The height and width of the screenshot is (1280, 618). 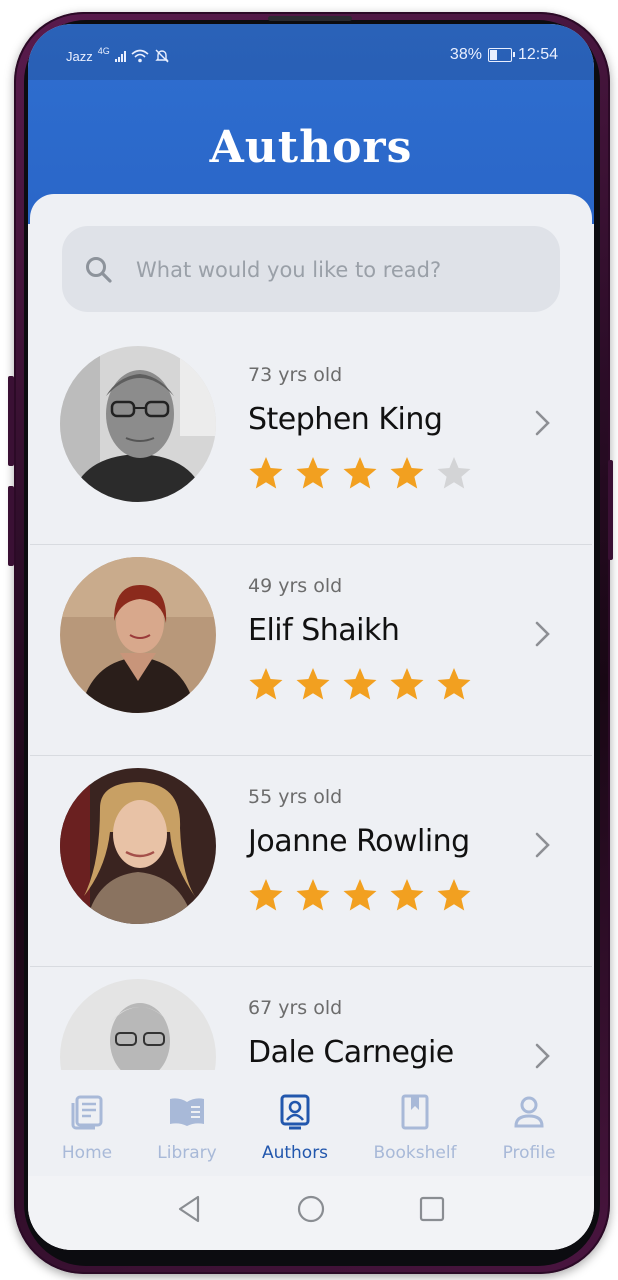 I want to click on author-row: 55 yrs old Joanne Rowling, so click(x=311, y=861).